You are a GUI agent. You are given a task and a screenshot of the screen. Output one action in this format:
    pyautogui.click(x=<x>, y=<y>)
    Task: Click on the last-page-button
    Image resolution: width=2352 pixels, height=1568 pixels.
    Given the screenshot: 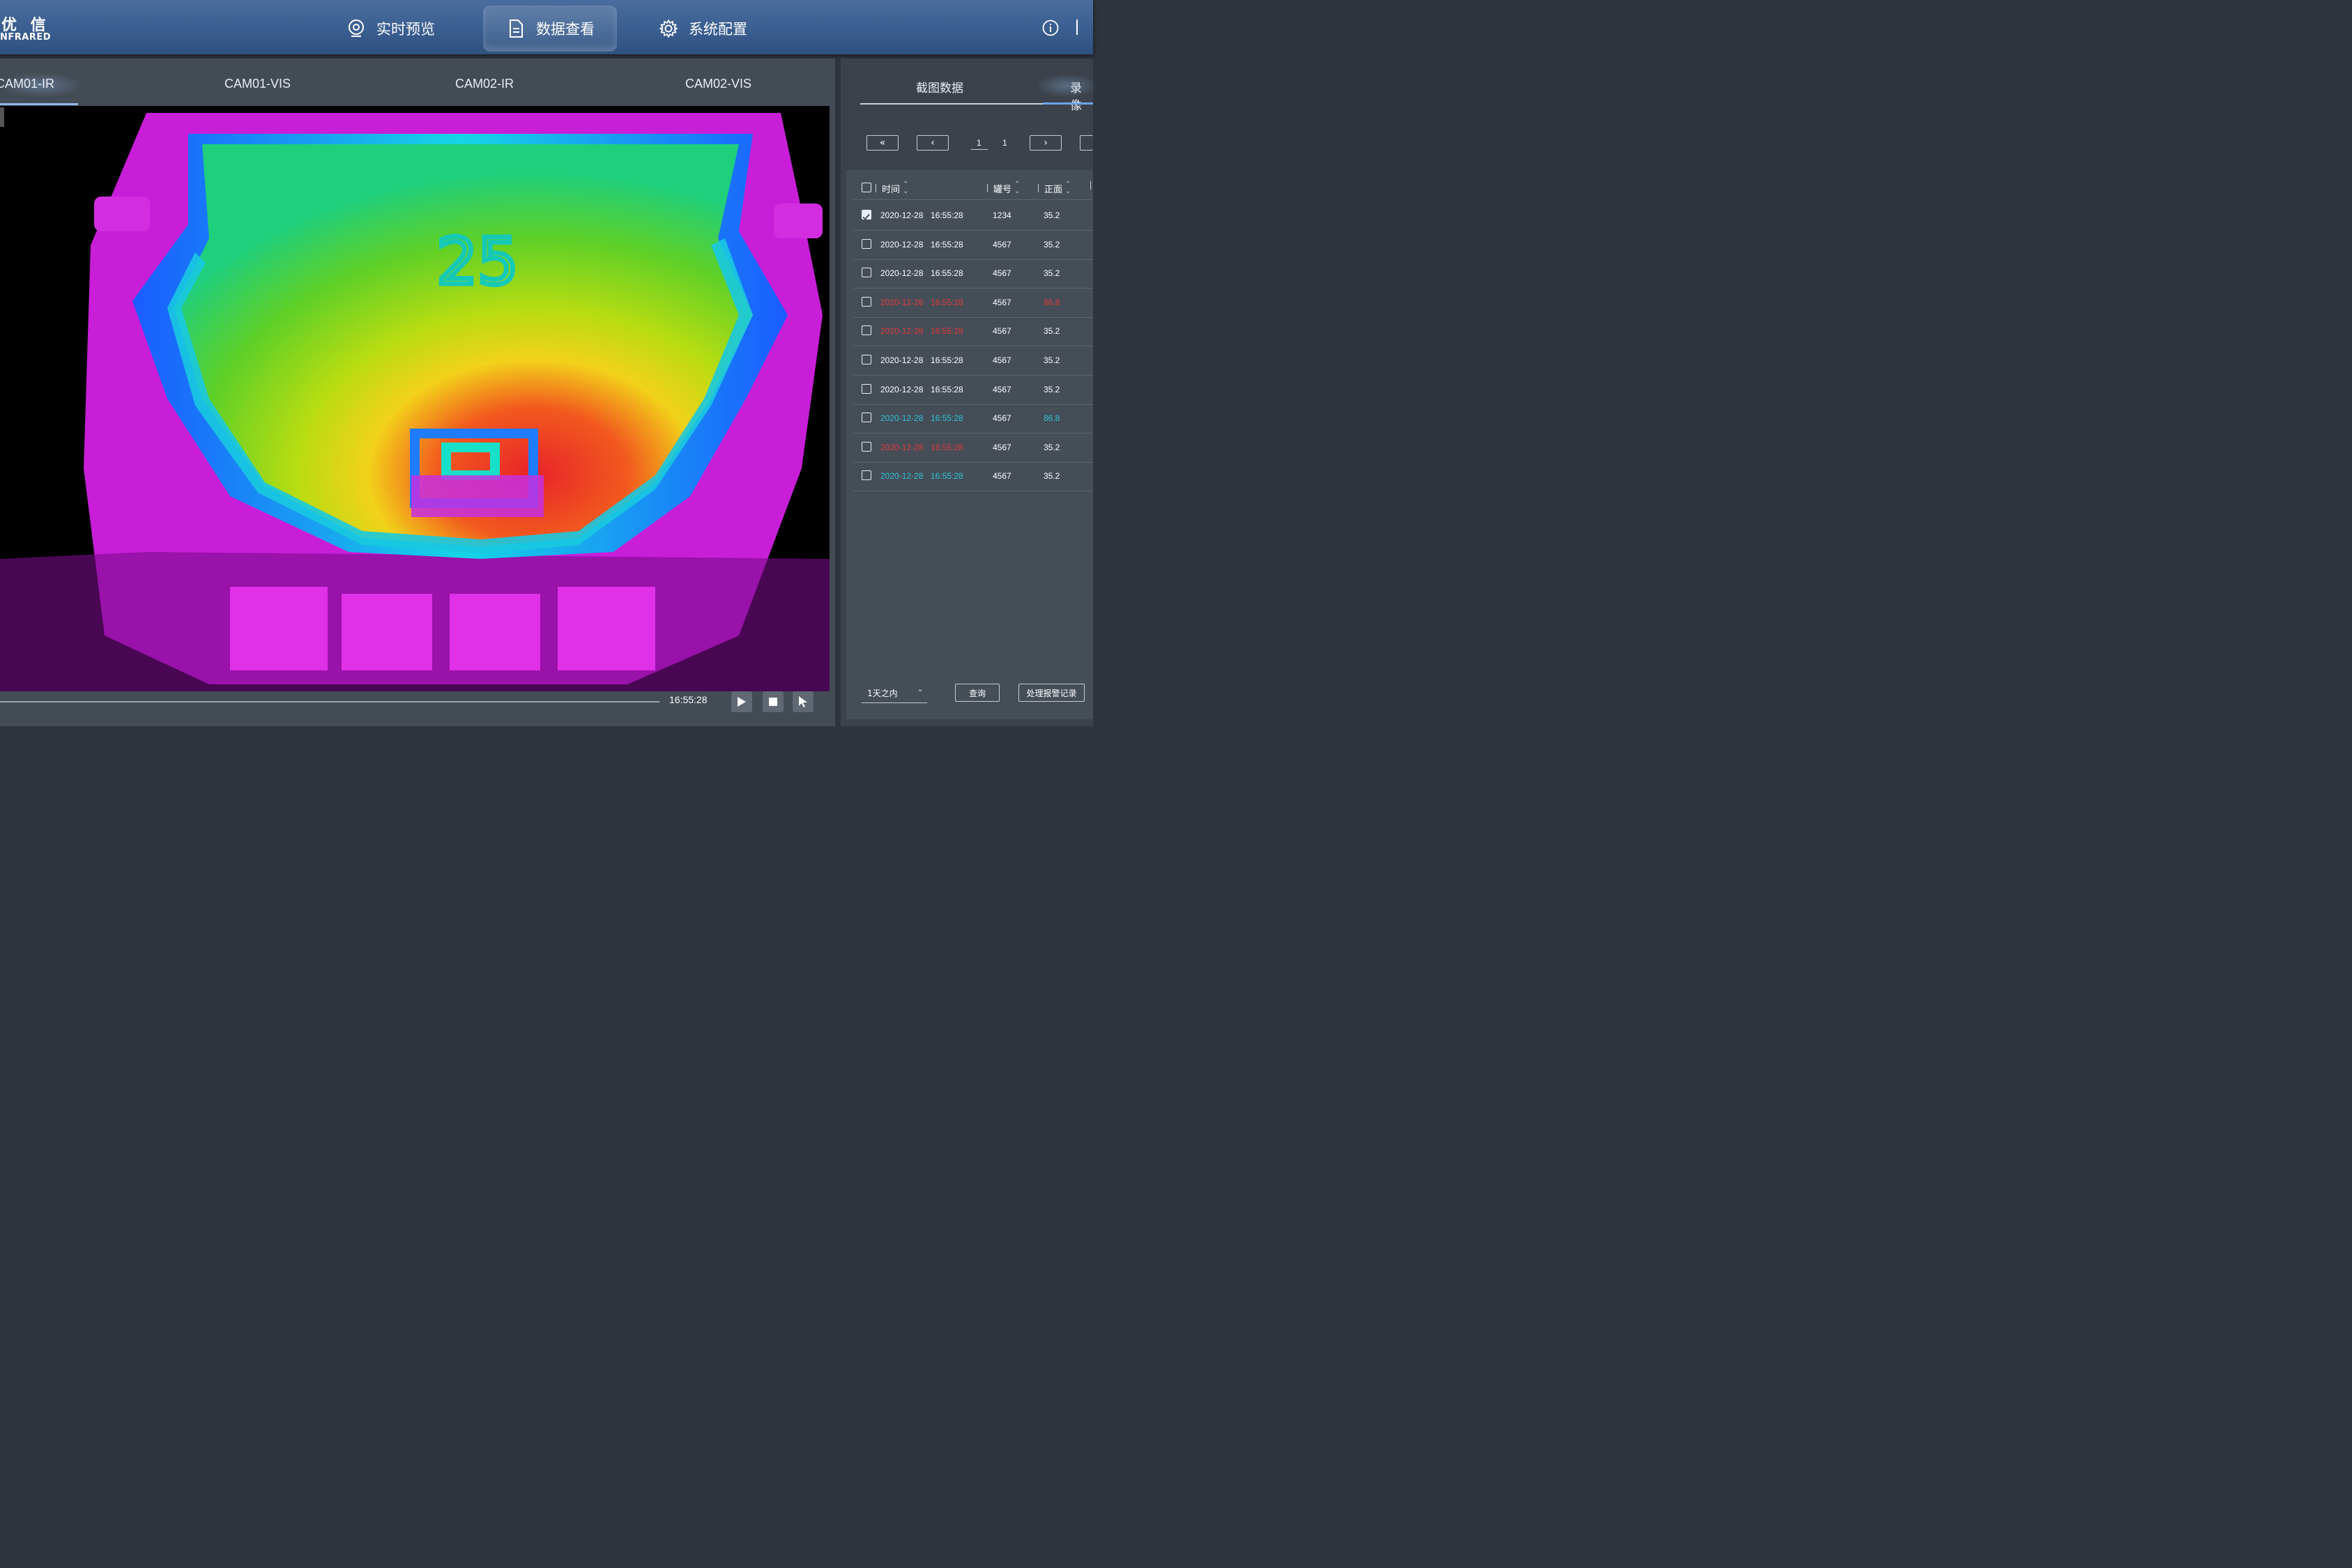 What is the action you would take?
    pyautogui.click(x=1086, y=143)
    